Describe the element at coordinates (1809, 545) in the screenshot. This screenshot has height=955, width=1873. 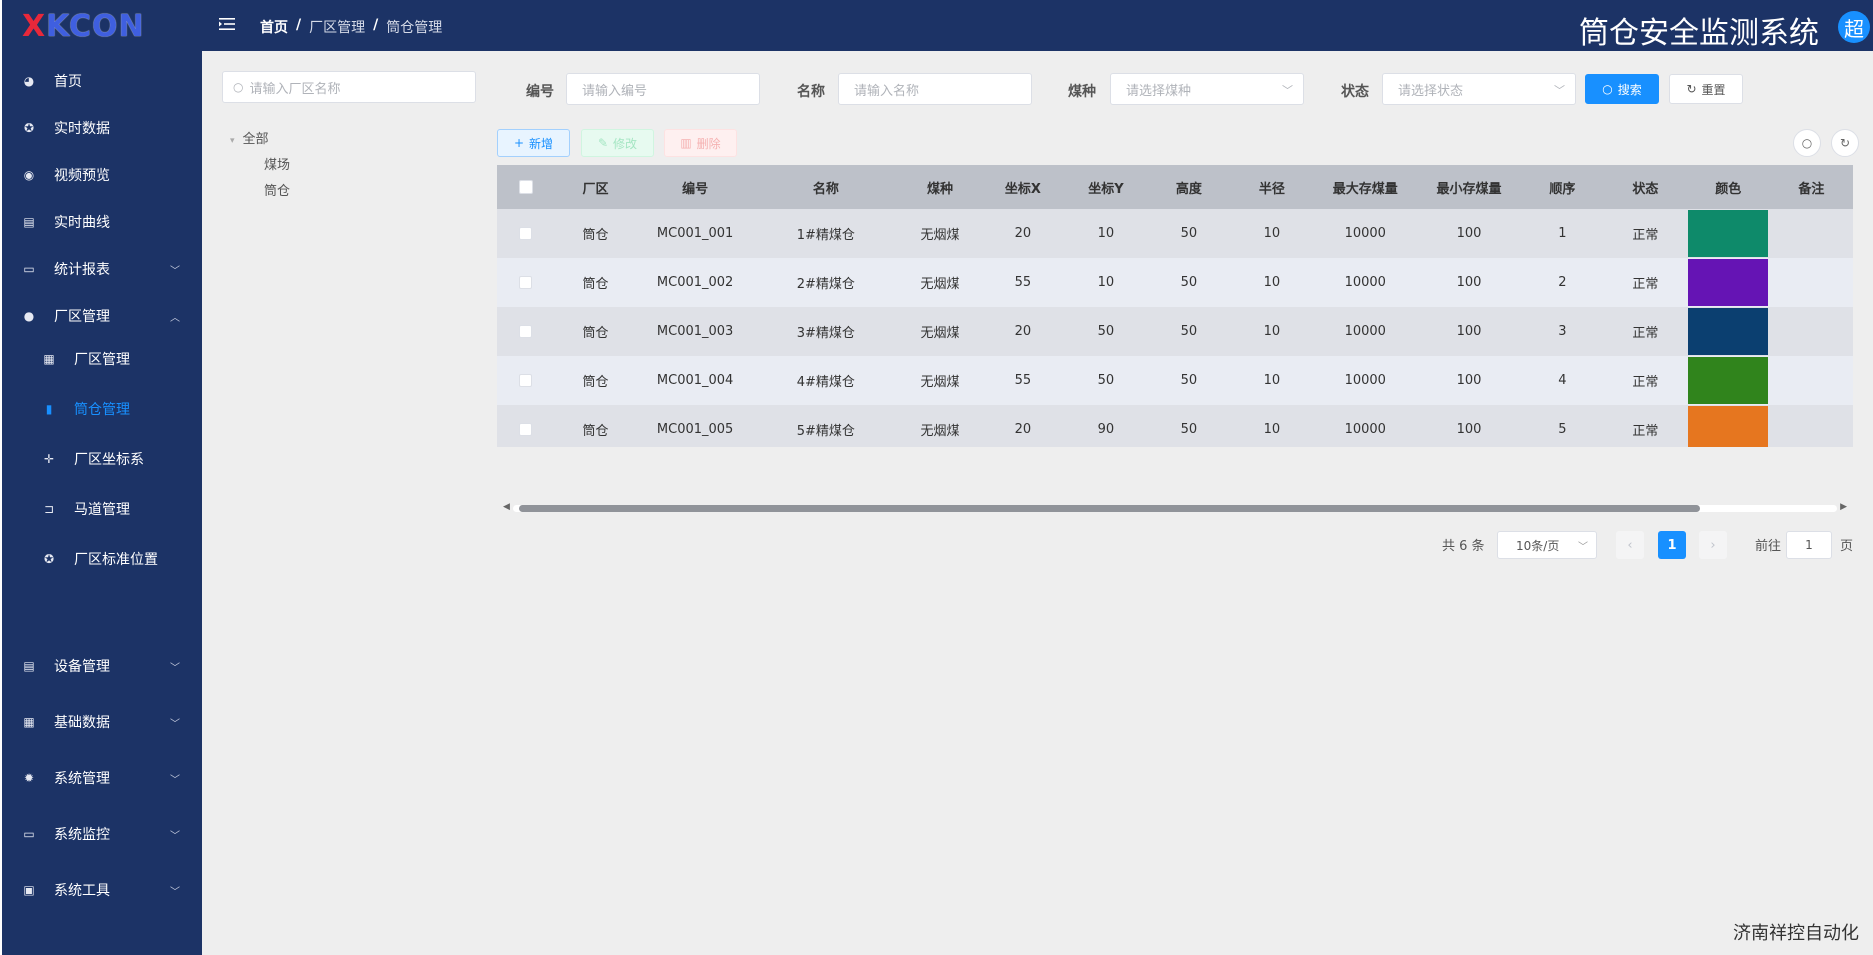
I see `goto-page-input: 1` at that location.